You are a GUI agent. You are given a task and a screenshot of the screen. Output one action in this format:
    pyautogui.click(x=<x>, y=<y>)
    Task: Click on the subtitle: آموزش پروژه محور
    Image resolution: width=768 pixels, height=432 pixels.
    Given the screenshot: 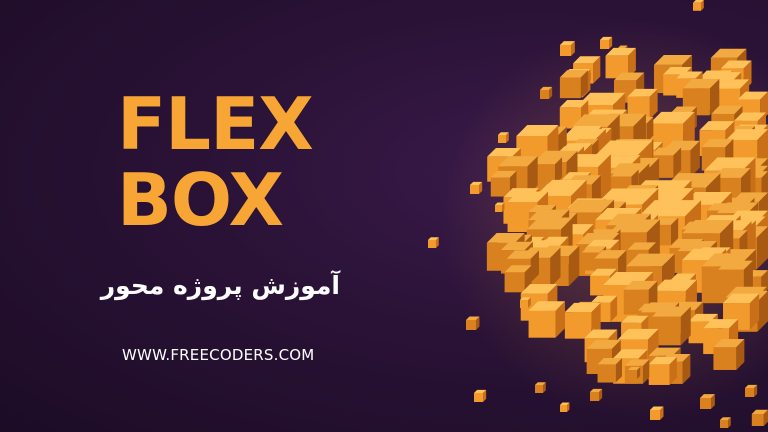 What is the action you would take?
    pyautogui.click(x=220, y=285)
    